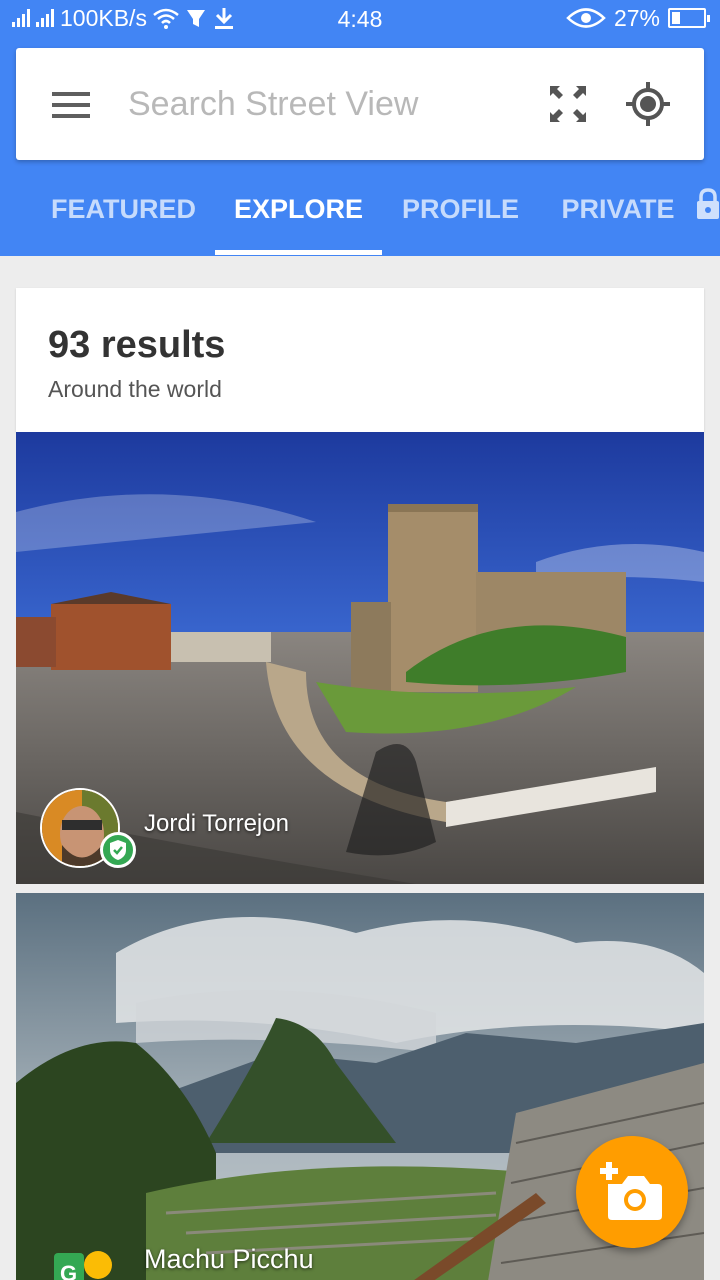 This screenshot has height=1280, width=720. I want to click on lock-icon, so click(708, 203).